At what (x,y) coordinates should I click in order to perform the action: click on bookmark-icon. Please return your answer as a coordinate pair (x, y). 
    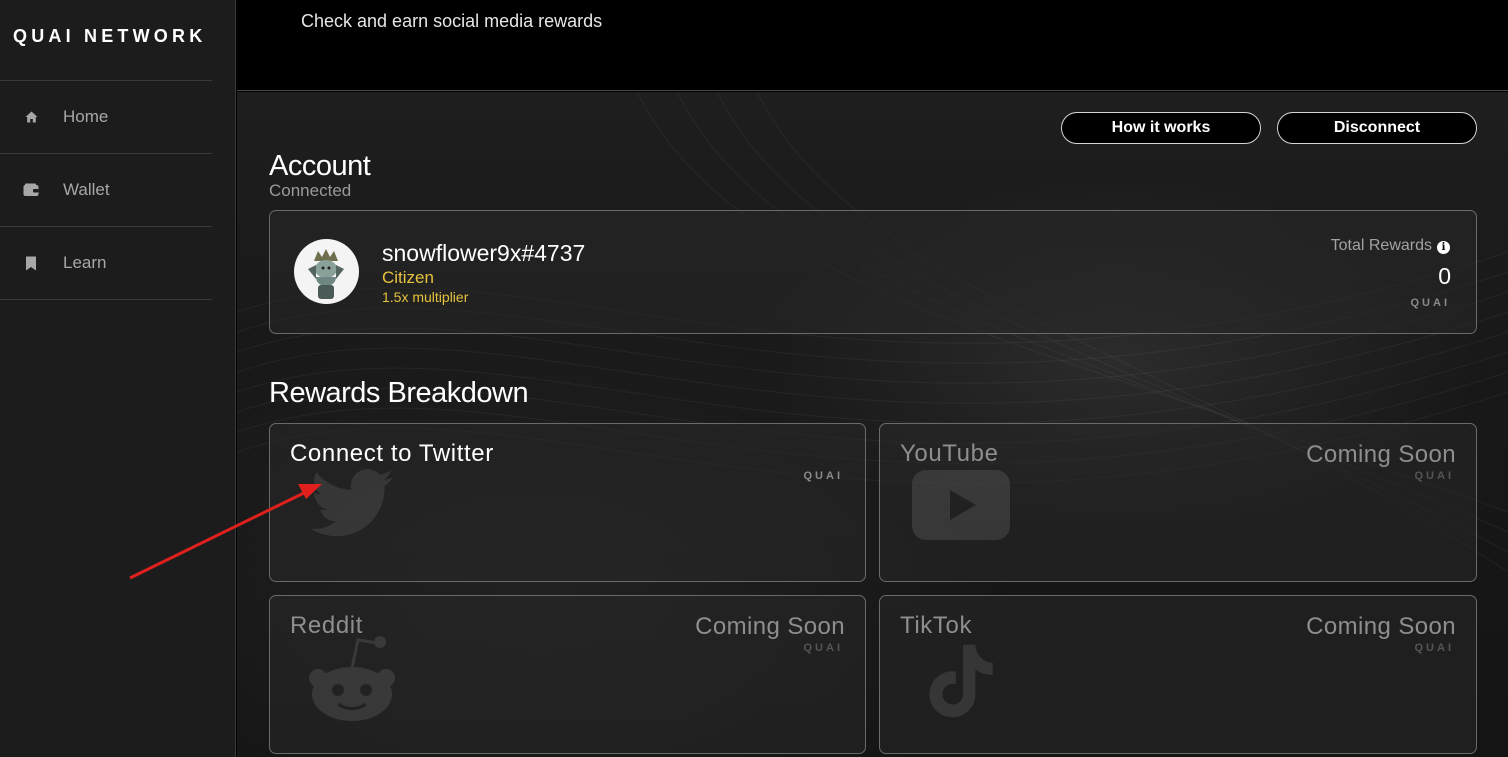
    Looking at the image, I should click on (31, 263).